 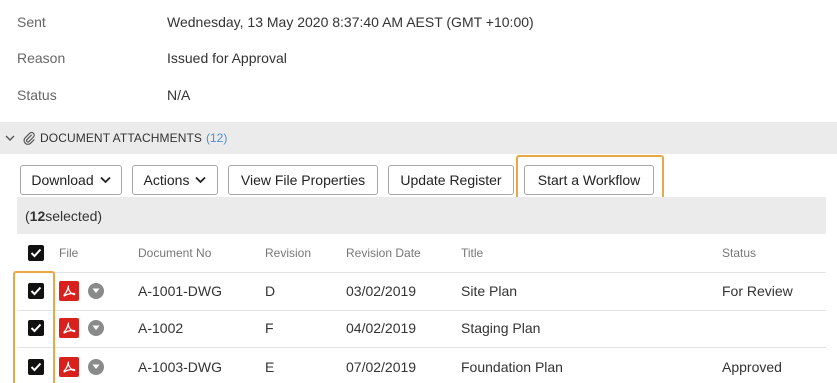 What do you see at coordinates (381, 328) in the screenshot?
I see `revision-date: 04/02/2019` at bounding box center [381, 328].